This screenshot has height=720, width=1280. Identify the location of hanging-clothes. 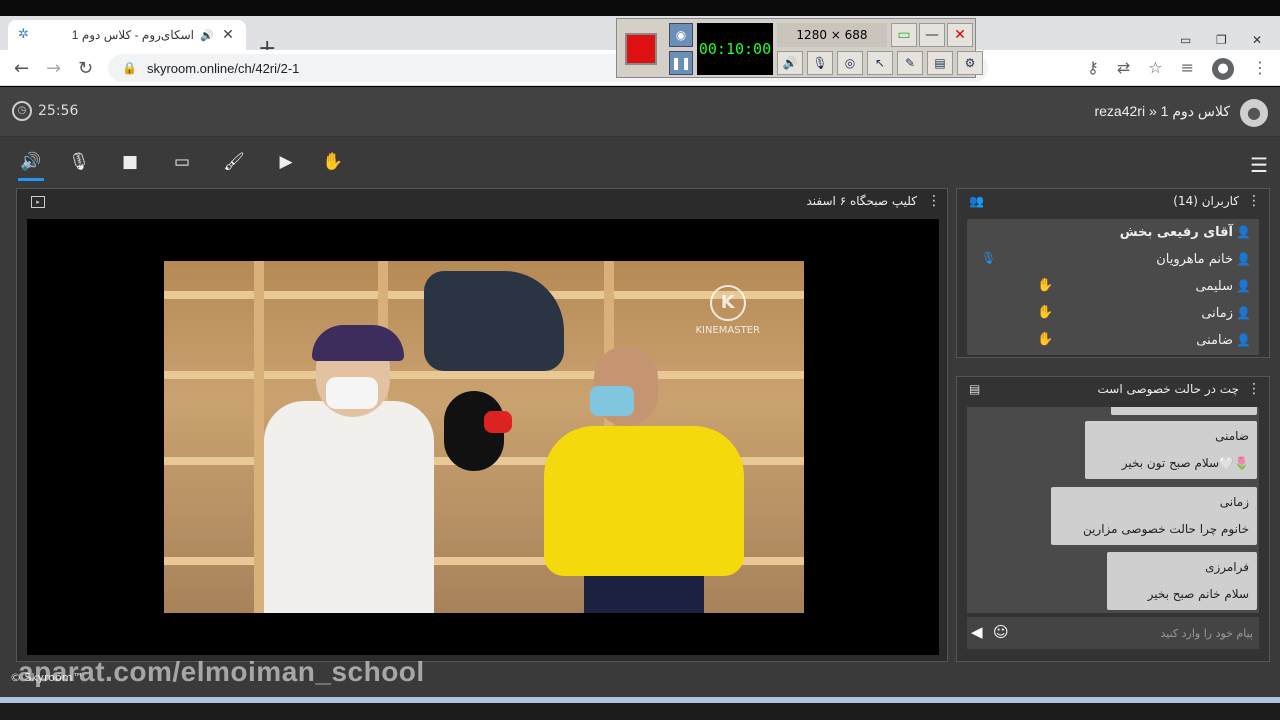
(494, 321).